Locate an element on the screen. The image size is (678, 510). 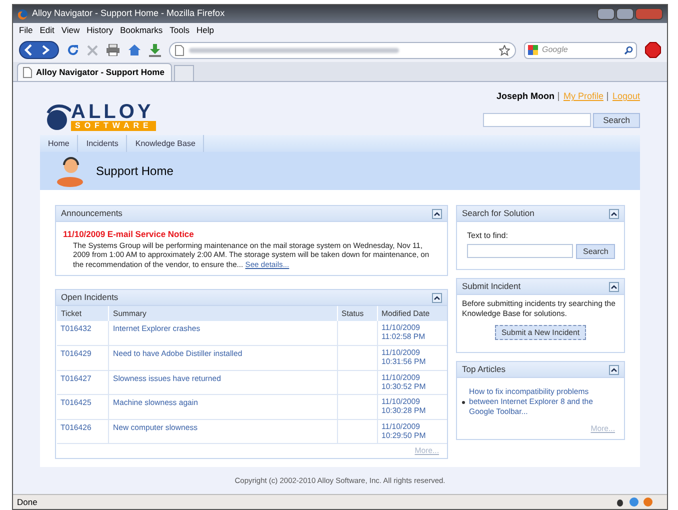
search-icon is located at coordinates (628, 50).